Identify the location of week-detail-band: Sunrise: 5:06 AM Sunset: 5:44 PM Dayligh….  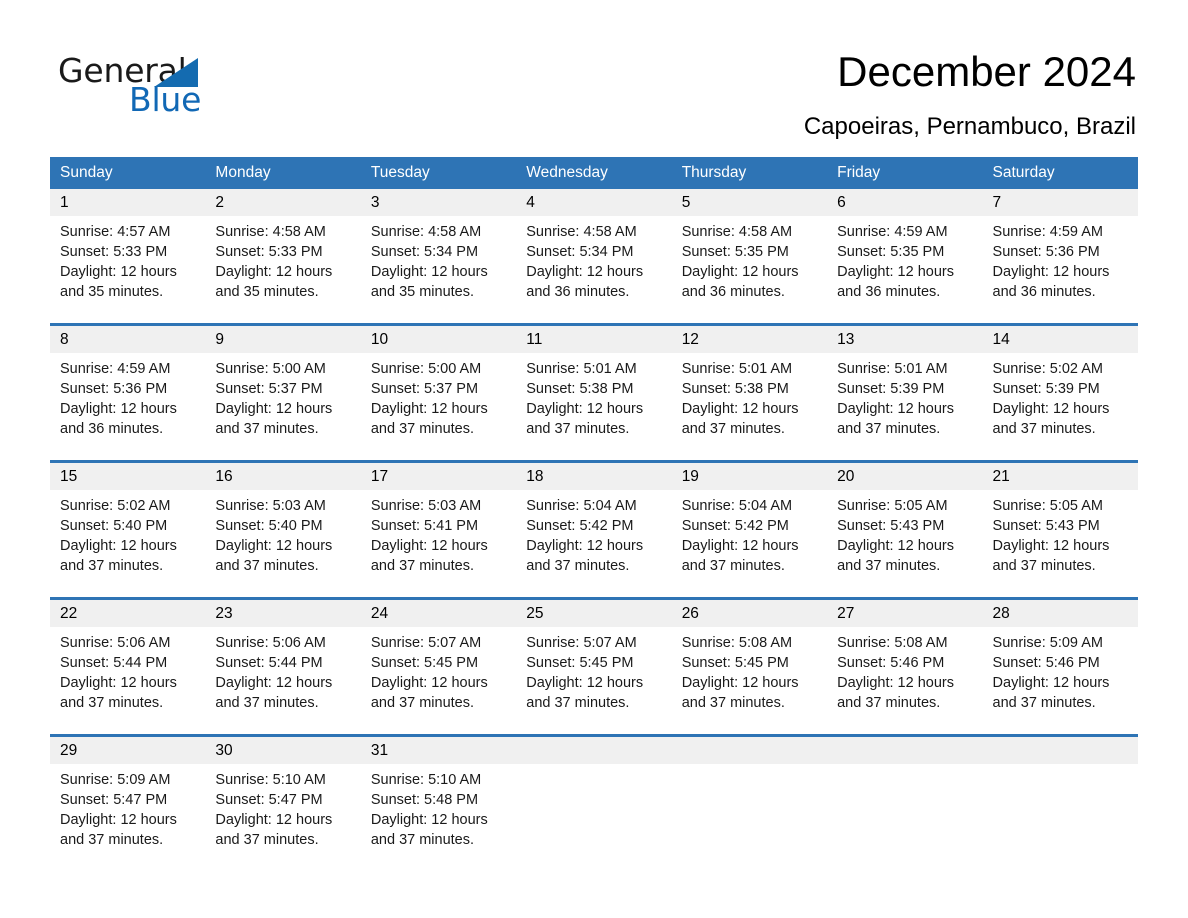
(594, 677).